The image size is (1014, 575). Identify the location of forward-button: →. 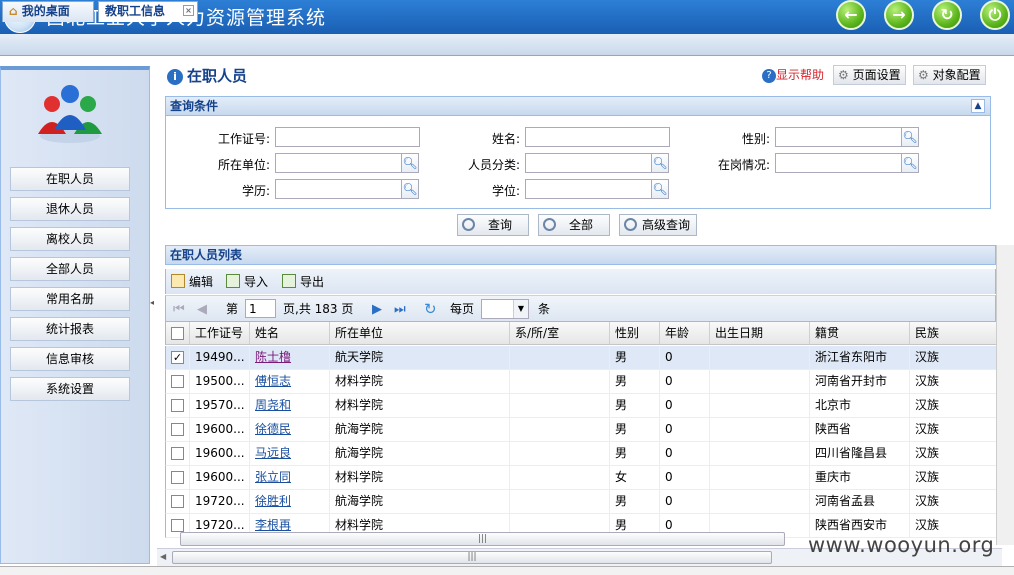
(899, 15).